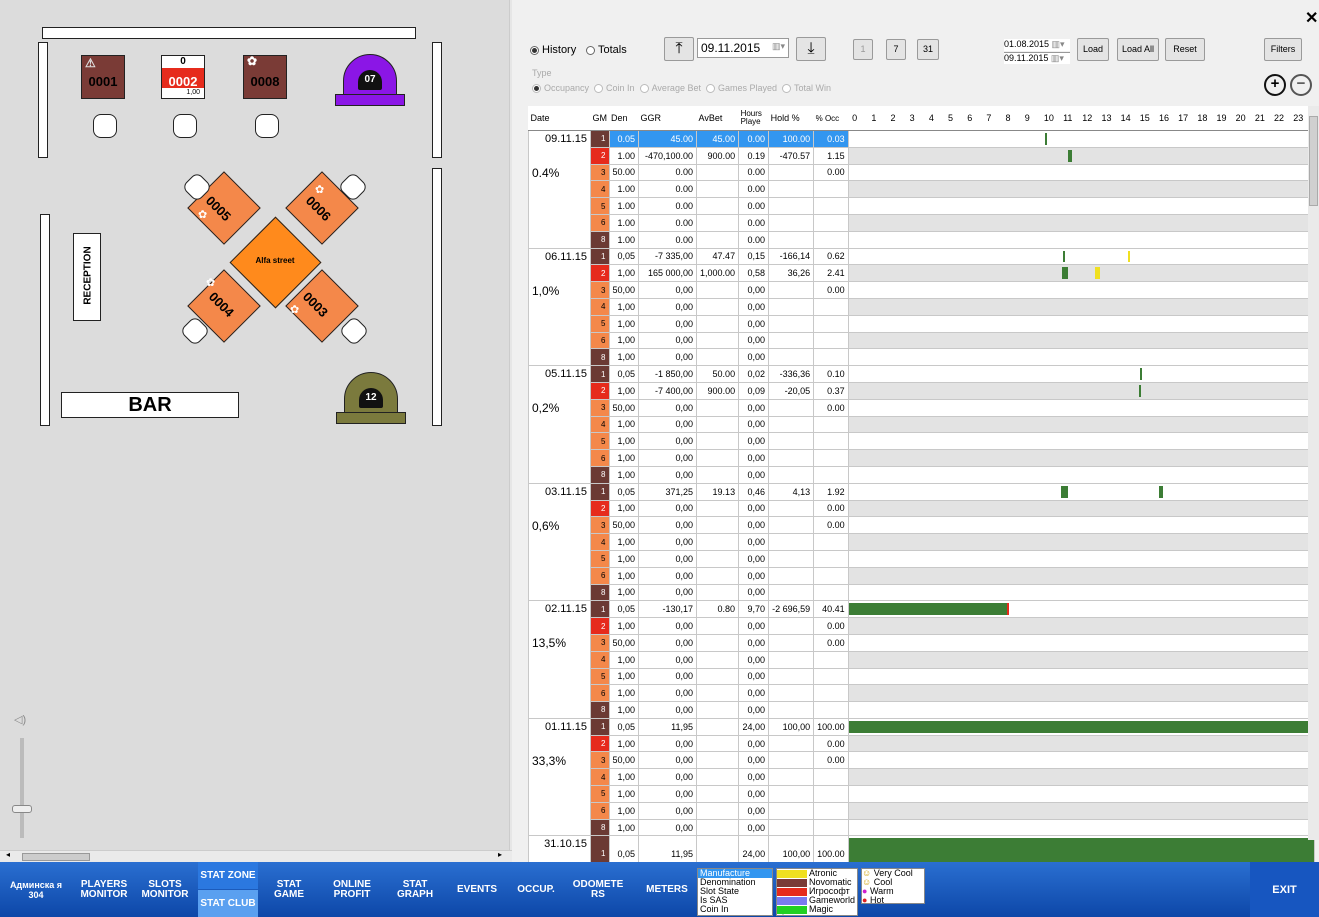  I want to click on floor-scrollbar: ◂ ▸, so click(256, 856).